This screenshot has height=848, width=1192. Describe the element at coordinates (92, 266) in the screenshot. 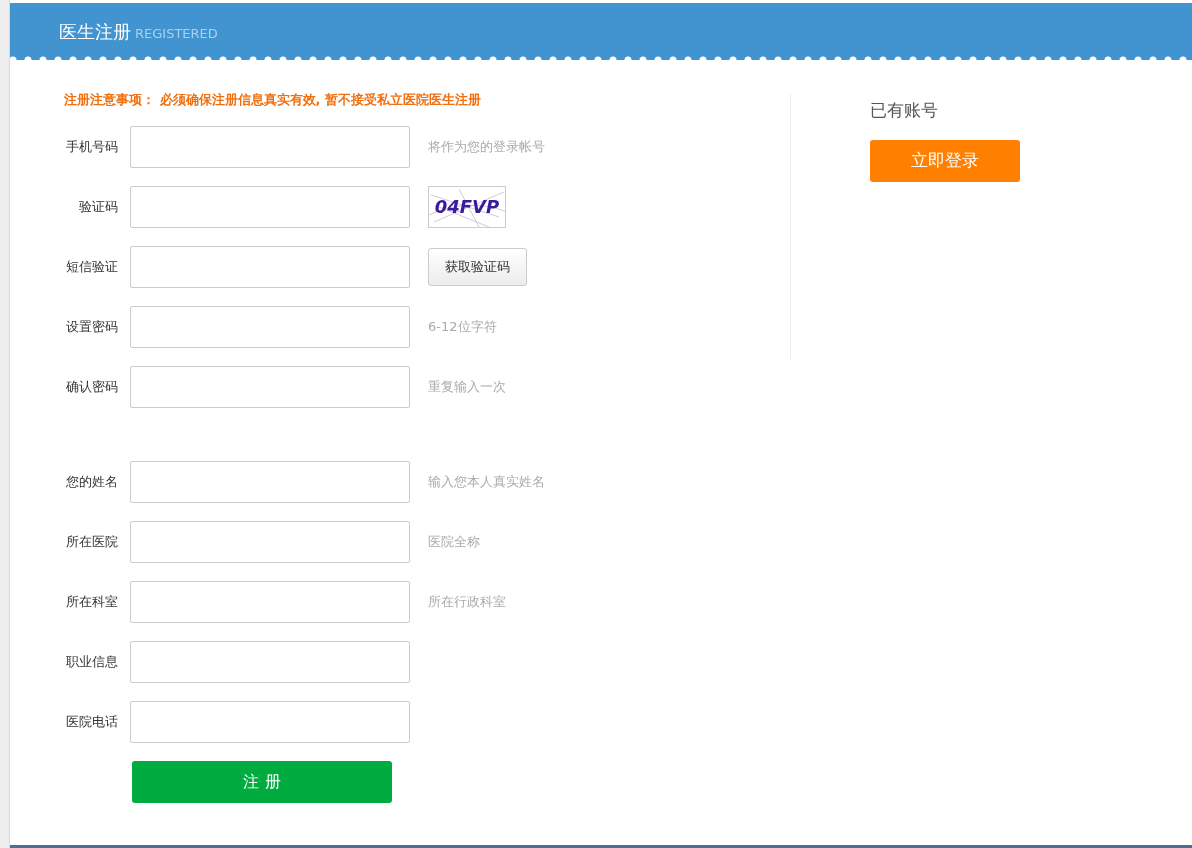

I see `field-label: 短信验证` at that location.